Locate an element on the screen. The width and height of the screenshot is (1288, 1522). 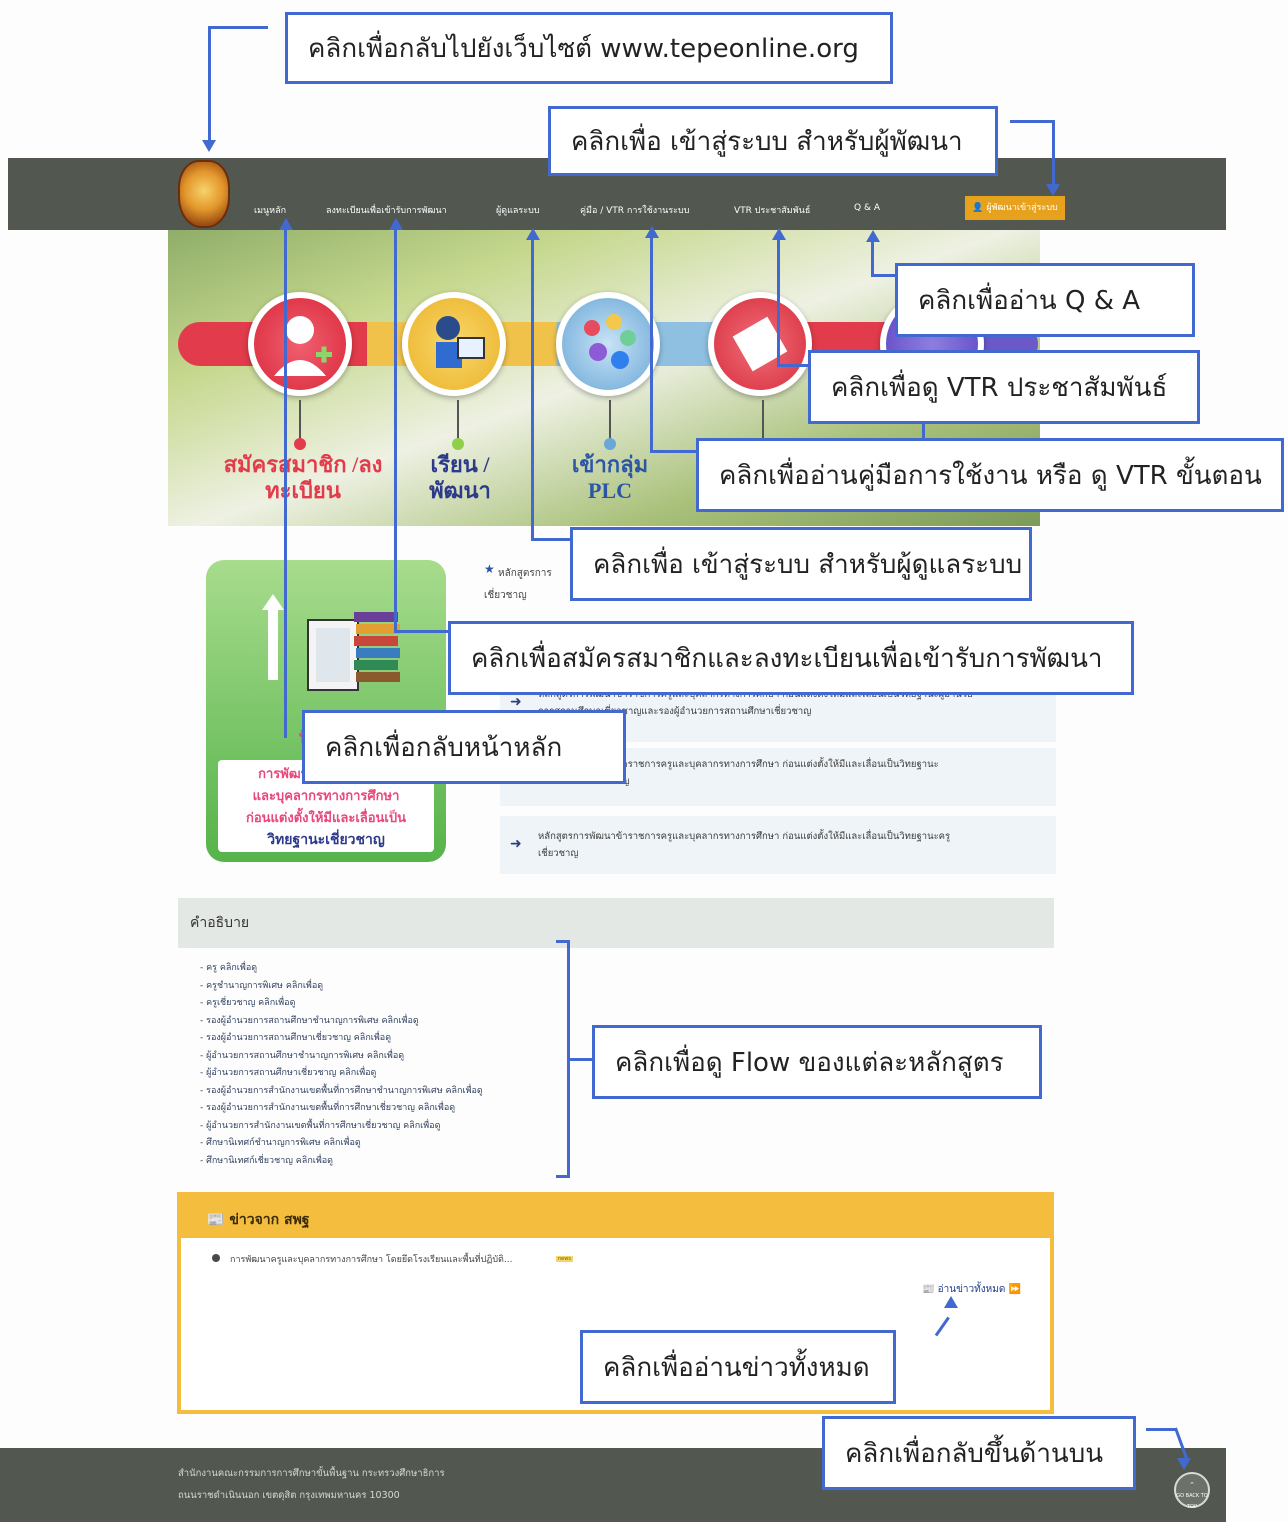
plc-circle-icon is located at coordinates (608, 344).